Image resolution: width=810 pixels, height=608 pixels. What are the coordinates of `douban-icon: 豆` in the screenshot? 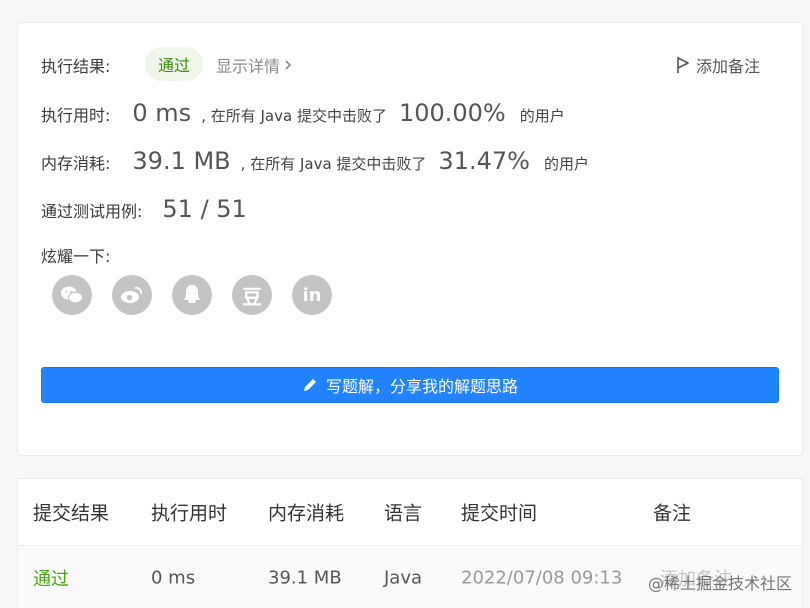 It's located at (252, 295).